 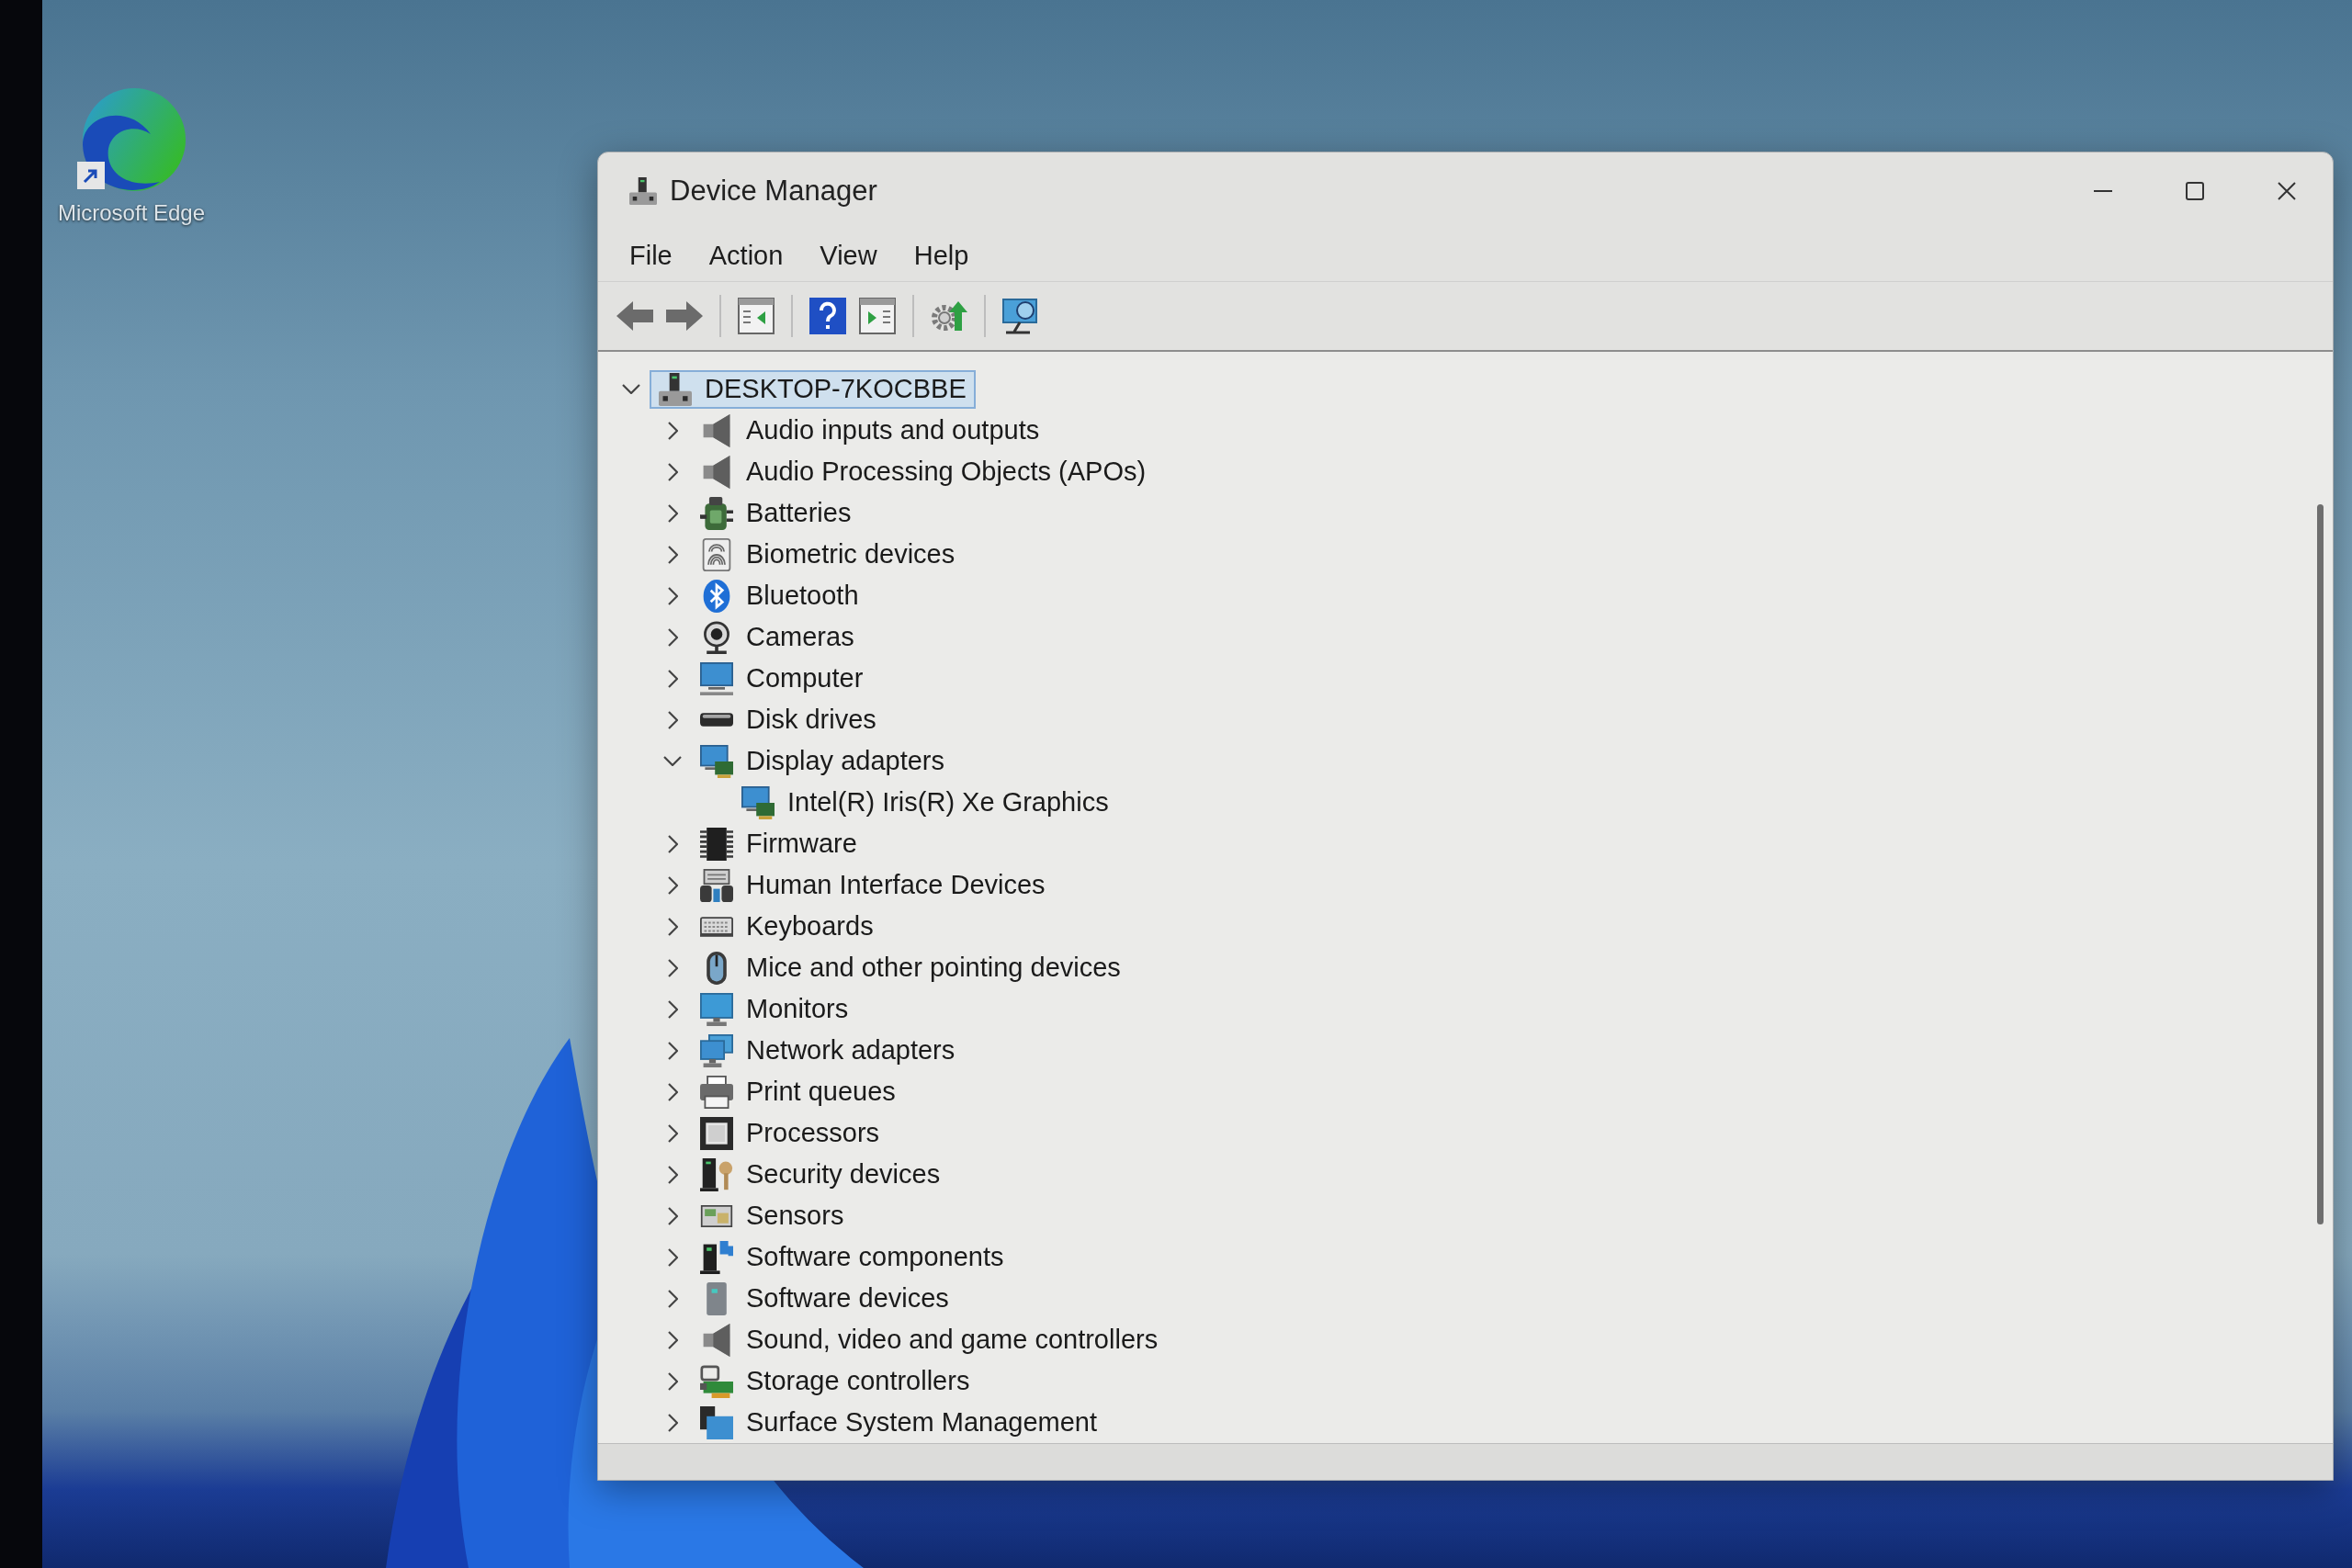 What do you see at coordinates (2195, 191) in the screenshot?
I see `maximize-icon` at bounding box center [2195, 191].